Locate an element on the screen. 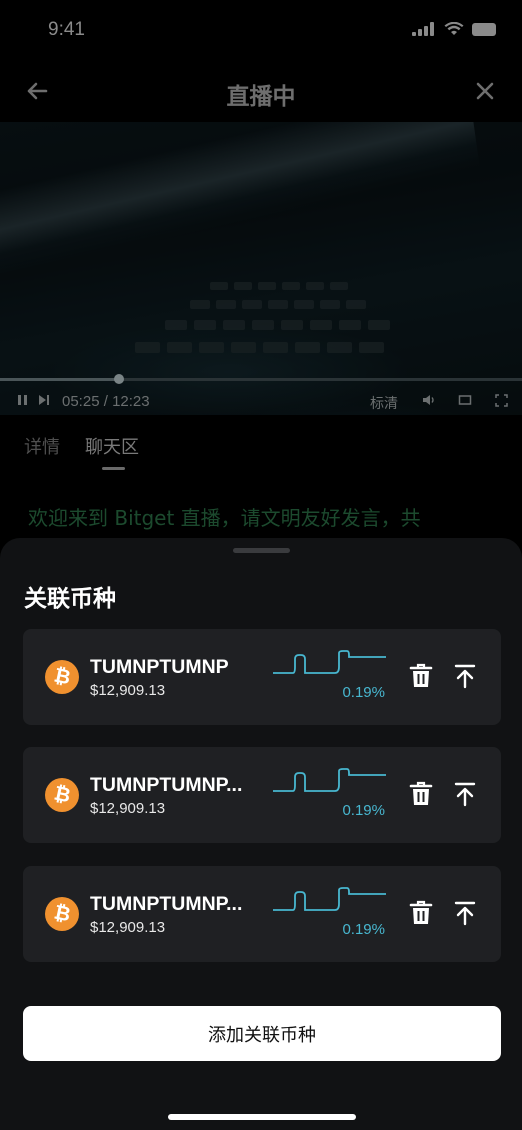 This screenshot has width=522, height=1130. wifi-icon is located at coordinates (454, 28).